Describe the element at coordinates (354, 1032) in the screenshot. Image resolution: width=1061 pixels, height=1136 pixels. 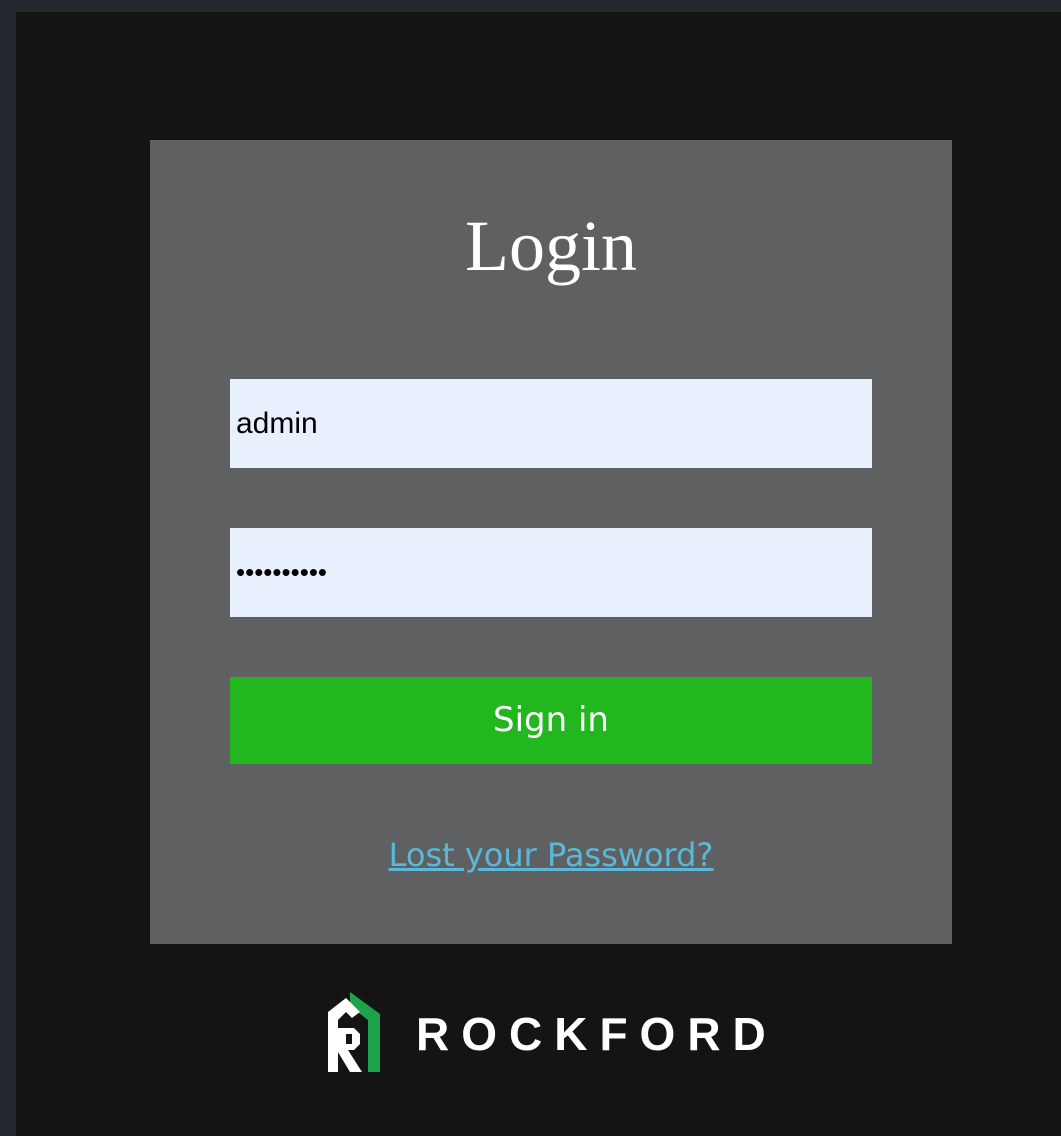
I see `rockford-logo-icon` at that location.